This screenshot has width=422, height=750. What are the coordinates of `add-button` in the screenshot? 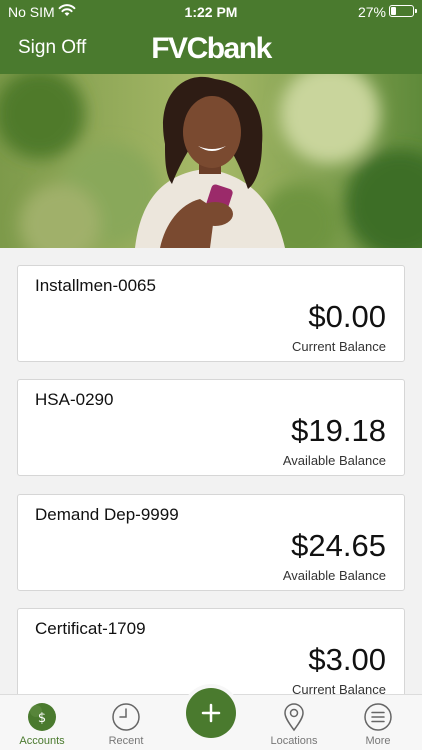 It's located at (211, 713).